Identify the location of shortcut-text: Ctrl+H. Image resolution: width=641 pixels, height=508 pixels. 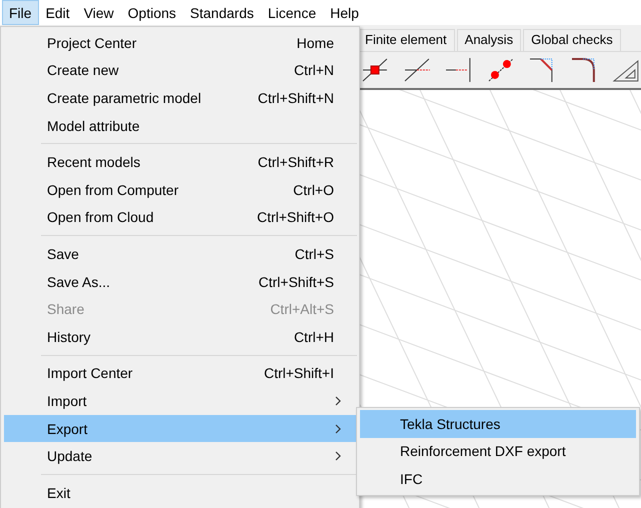
(314, 336).